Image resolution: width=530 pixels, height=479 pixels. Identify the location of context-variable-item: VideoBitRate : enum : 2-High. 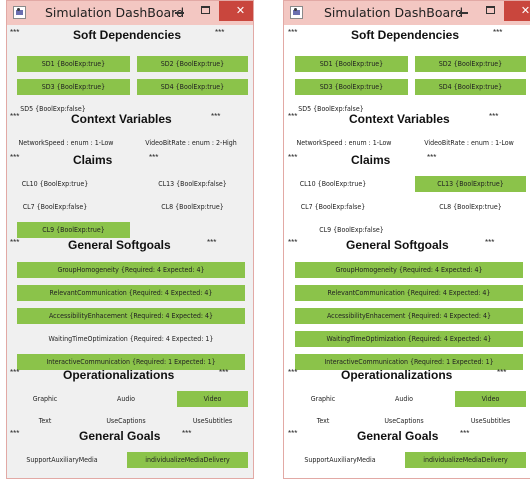
(191, 143).